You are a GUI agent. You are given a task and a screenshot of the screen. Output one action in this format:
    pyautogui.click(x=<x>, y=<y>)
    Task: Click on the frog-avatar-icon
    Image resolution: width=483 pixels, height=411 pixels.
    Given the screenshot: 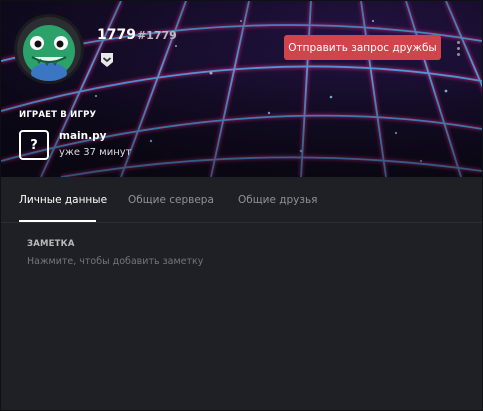 What is the action you would take?
    pyautogui.click(x=49, y=49)
    